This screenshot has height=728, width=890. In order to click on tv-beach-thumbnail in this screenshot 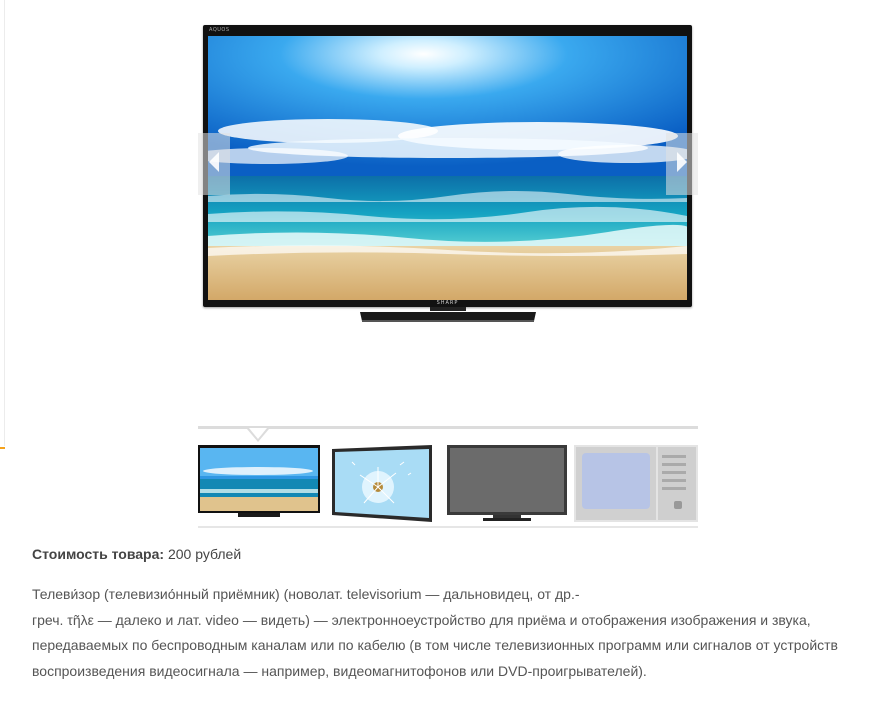, I will do `click(259, 483)`.